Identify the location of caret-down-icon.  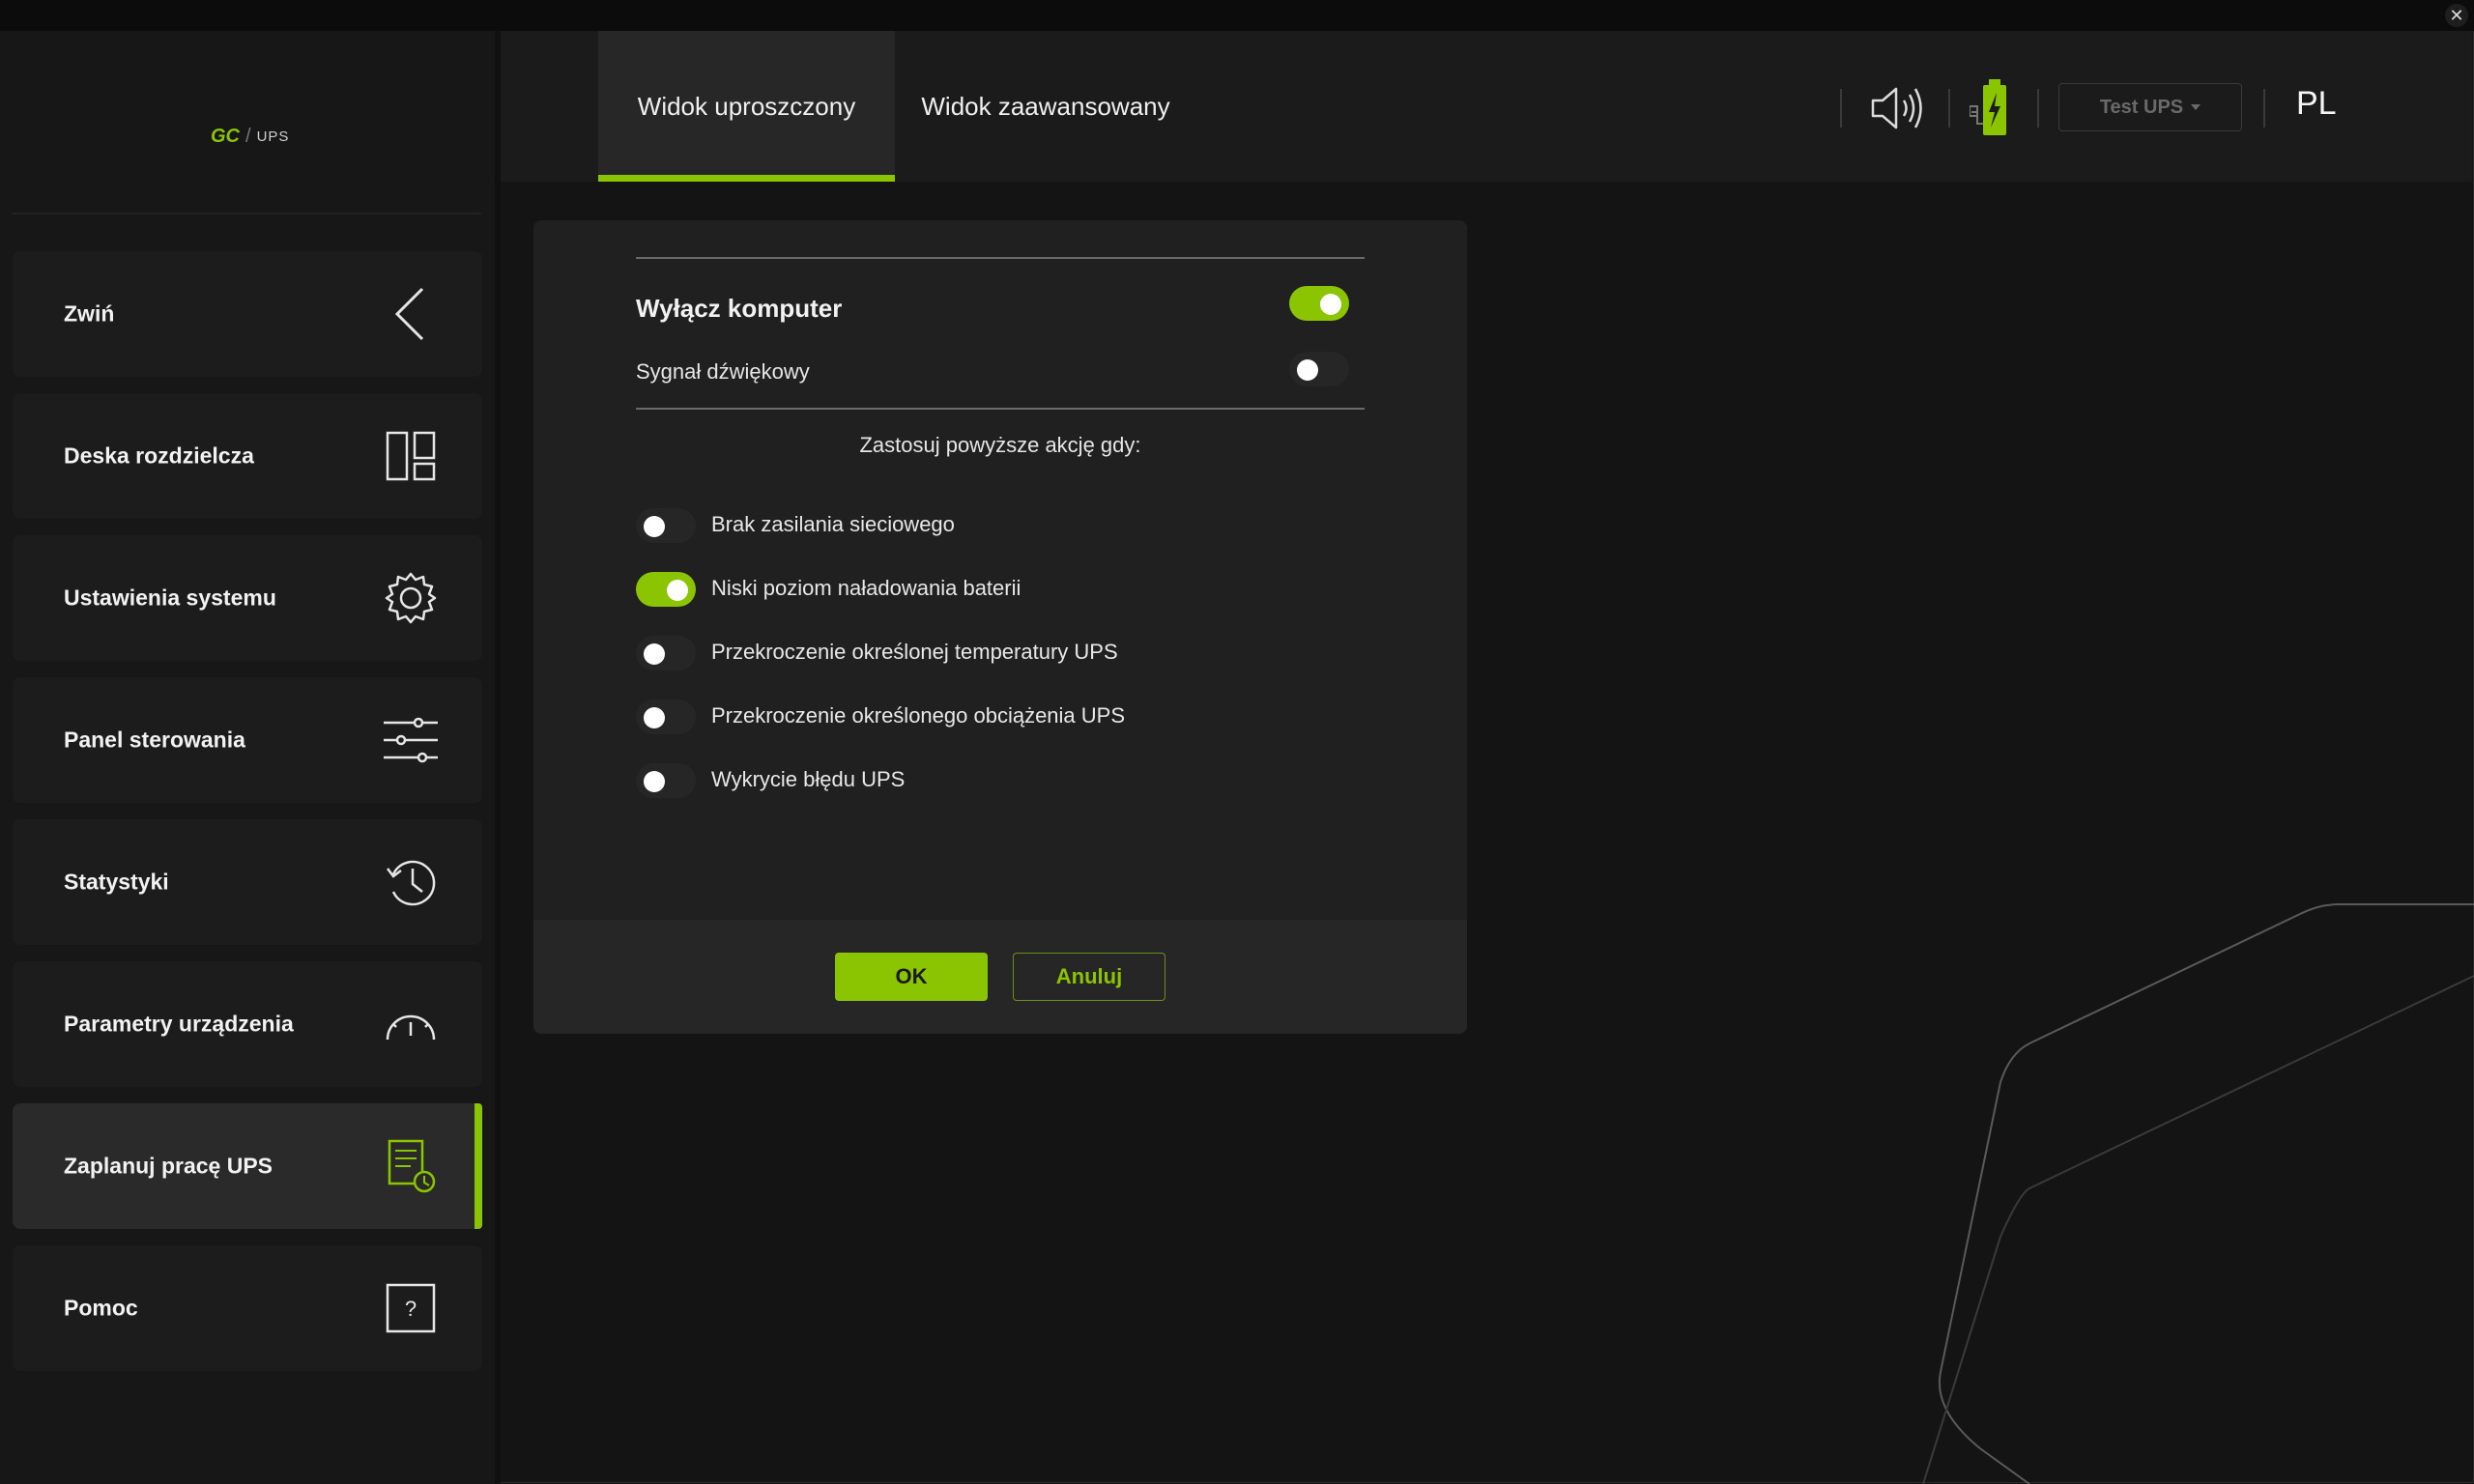
(2196, 107).